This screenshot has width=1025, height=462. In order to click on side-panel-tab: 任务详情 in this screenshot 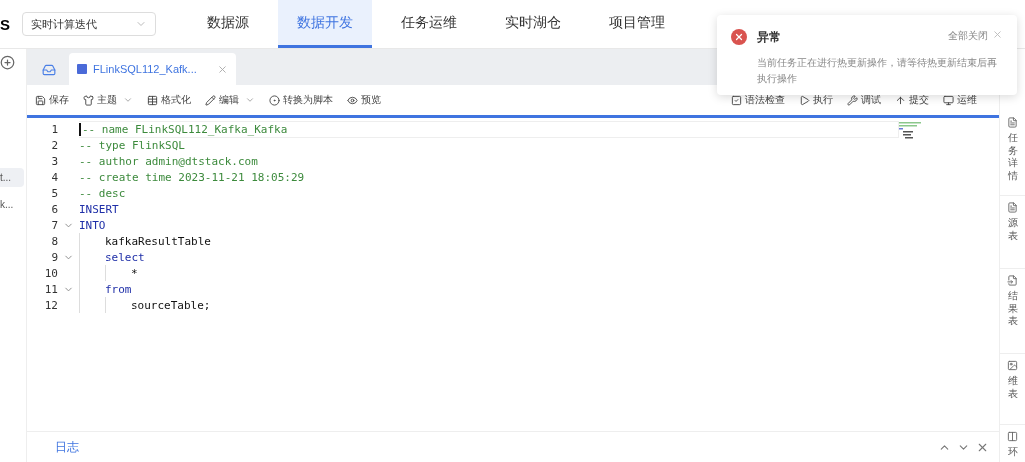, I will do `click(1012, 153)`.